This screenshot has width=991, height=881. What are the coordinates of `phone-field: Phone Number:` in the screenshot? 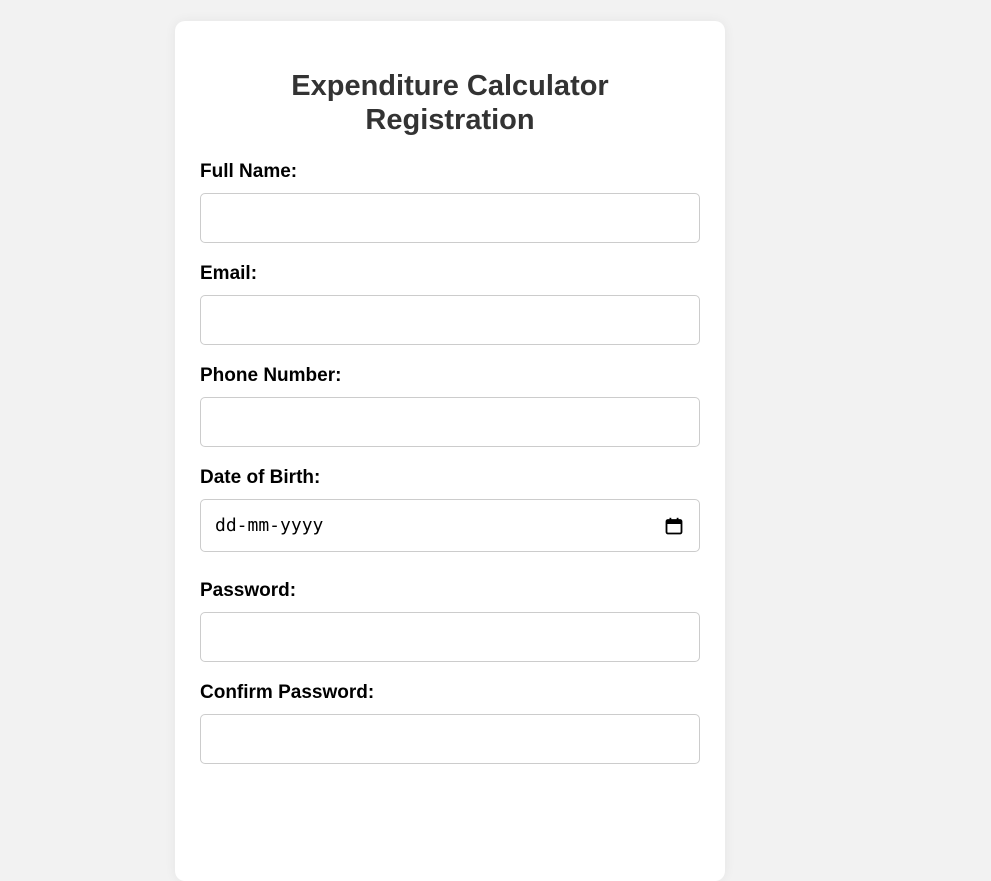 It's located at (450, 406).